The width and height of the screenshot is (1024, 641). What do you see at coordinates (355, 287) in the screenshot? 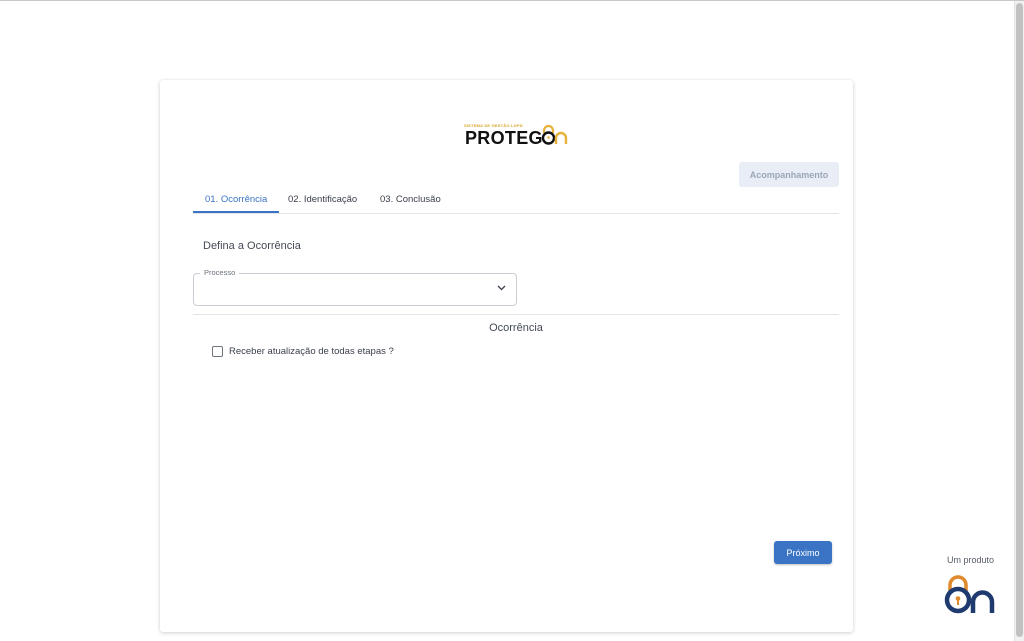
I see `process-select: Processo` at bounding box center [355, 287].